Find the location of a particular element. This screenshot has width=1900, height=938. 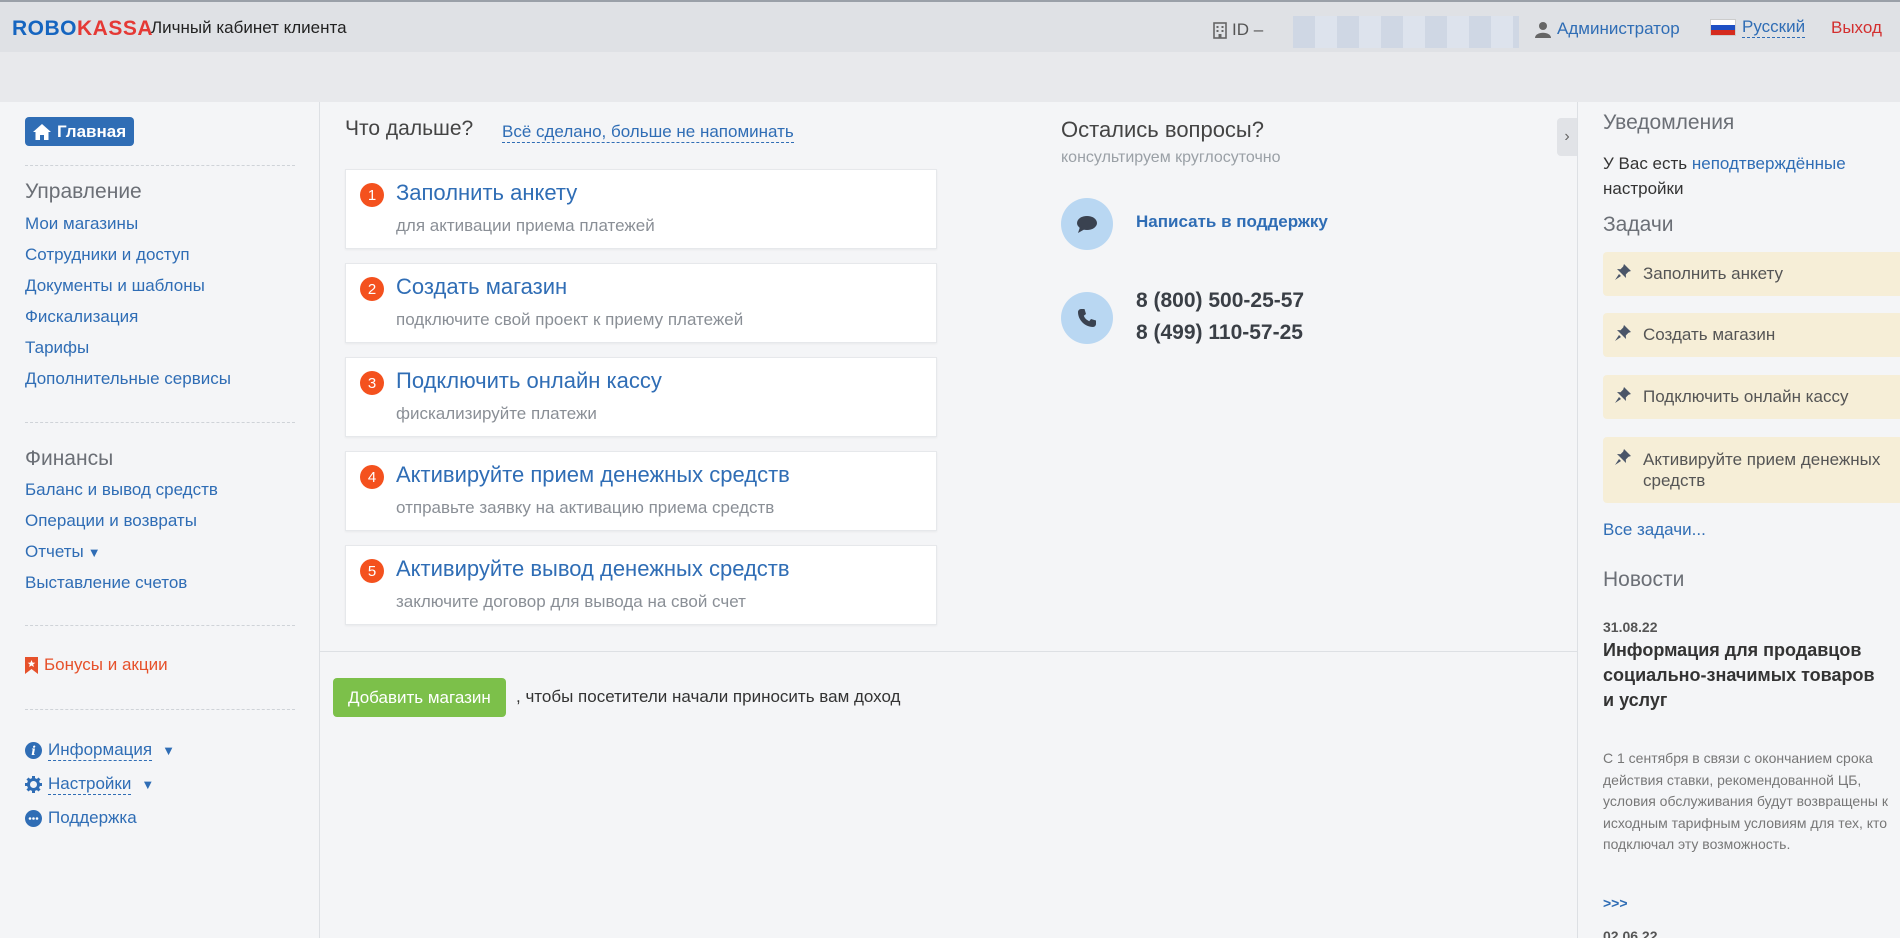

finance-title: Финансы is located at coordinates (69, 458).